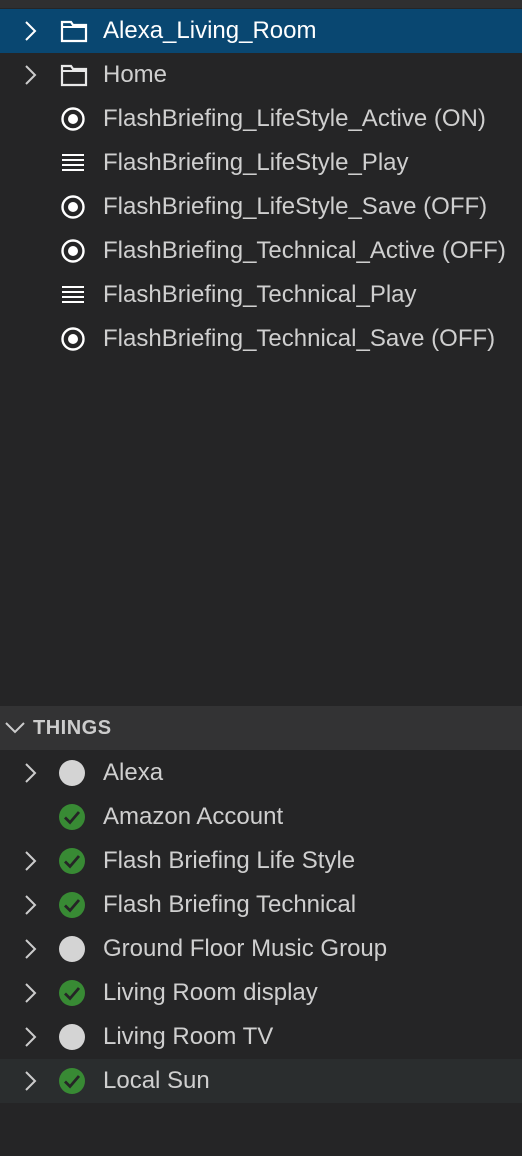 The image size is (522, 1156). Describe the element at coordinates (294, 118) in the screenshot. I see `tree-item-label: FlashBriefing_LifeStyle_Active (ON)` at that location.